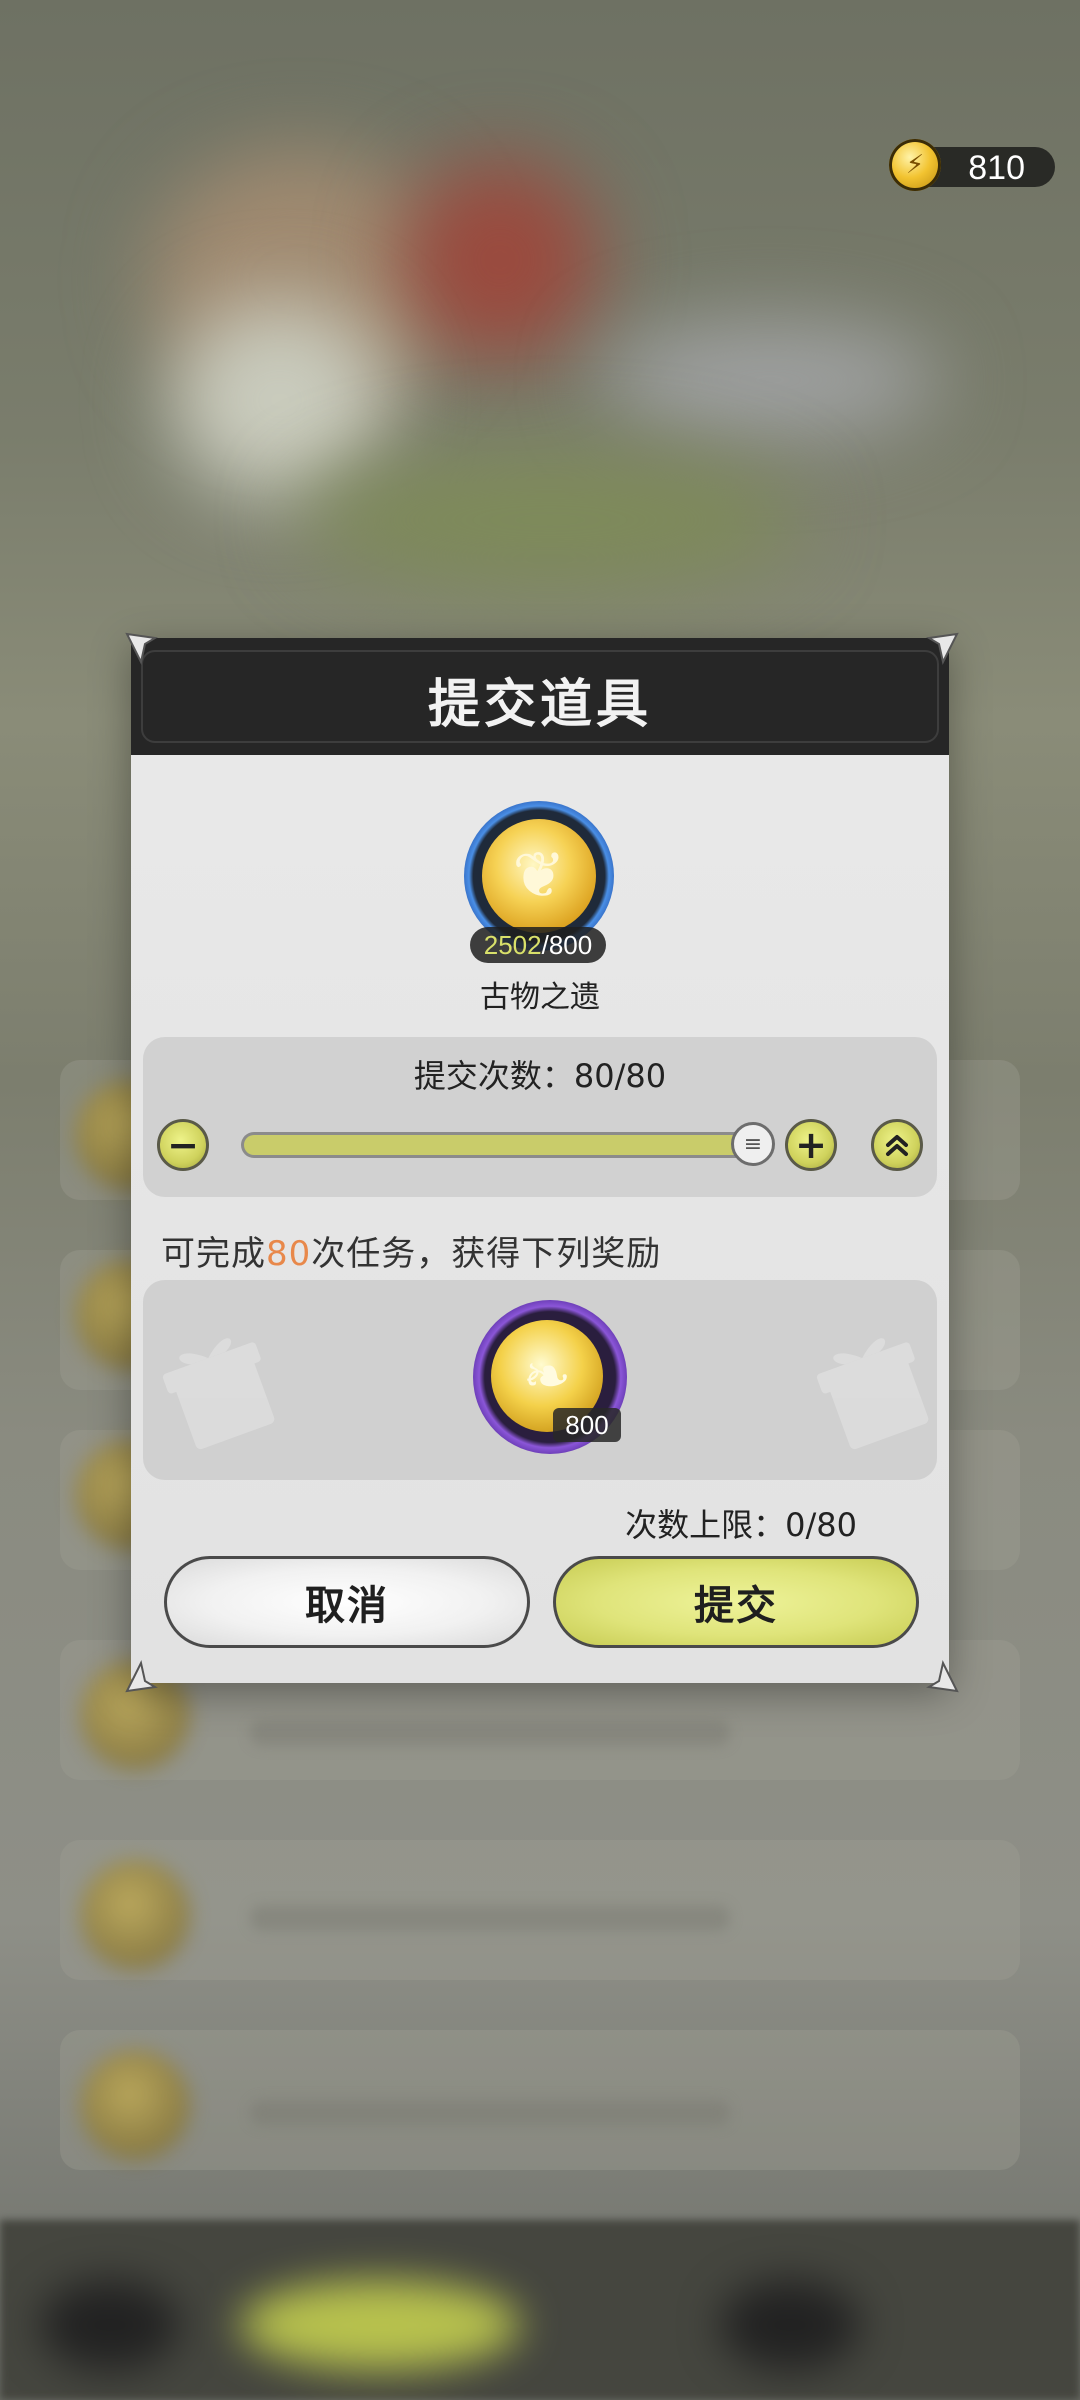 The width and height of the screenshot is (1080, 2400). I want to click on reward-description: 可完成80次任务，获得下列奖励, so click(411, 1250).